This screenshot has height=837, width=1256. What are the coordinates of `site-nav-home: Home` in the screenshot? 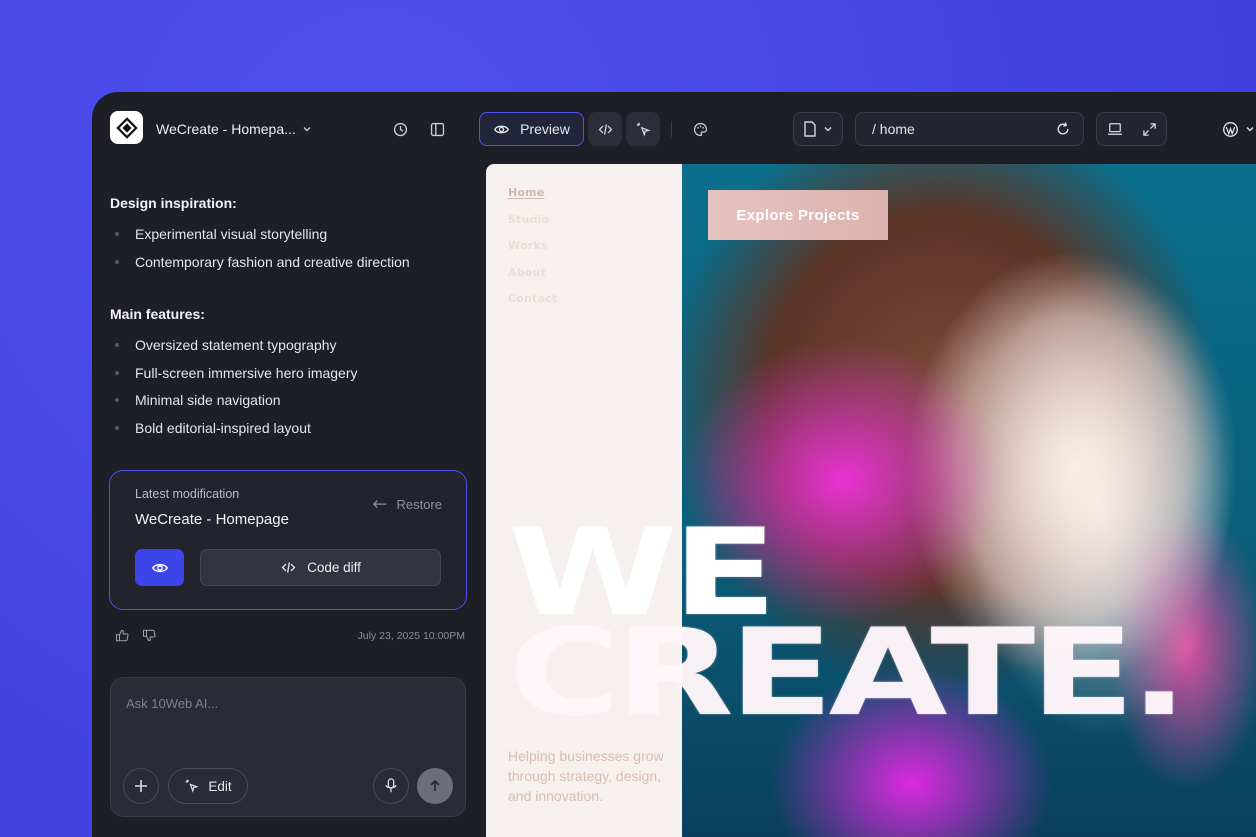 It's located at (532, 199).